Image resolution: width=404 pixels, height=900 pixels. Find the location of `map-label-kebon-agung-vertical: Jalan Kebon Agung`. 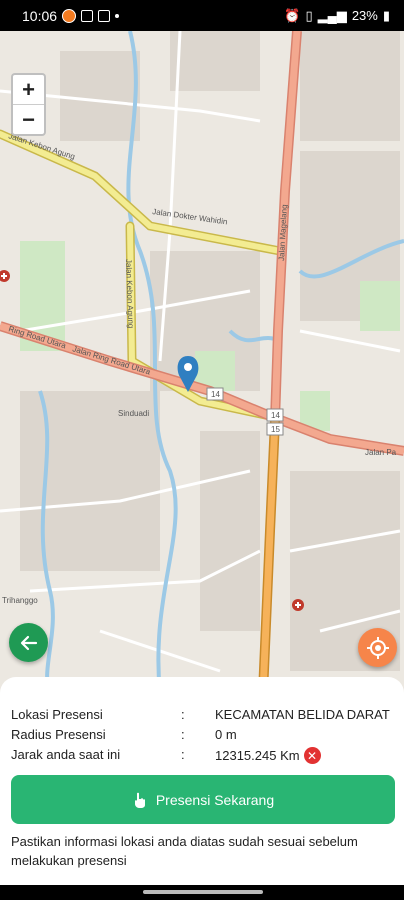

map-label-kebon-agung-vertical: Jalan Kebon Agung is located at coordinates (129, 294).